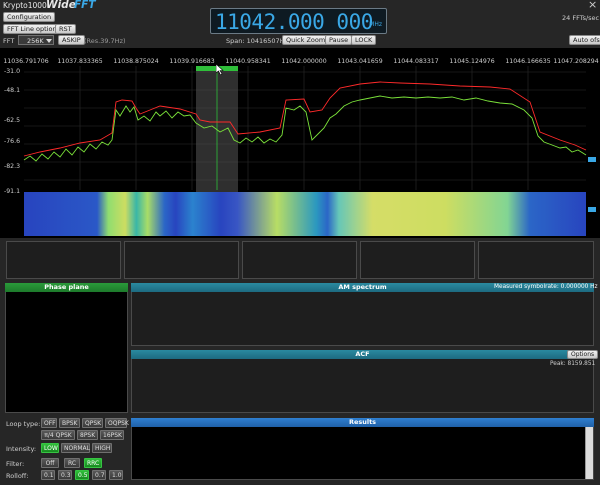  Describe the element at coordinates (300, 5) in the screenshot. I see `title-bar: Krypto1000 Wide FFT ×` at that location.